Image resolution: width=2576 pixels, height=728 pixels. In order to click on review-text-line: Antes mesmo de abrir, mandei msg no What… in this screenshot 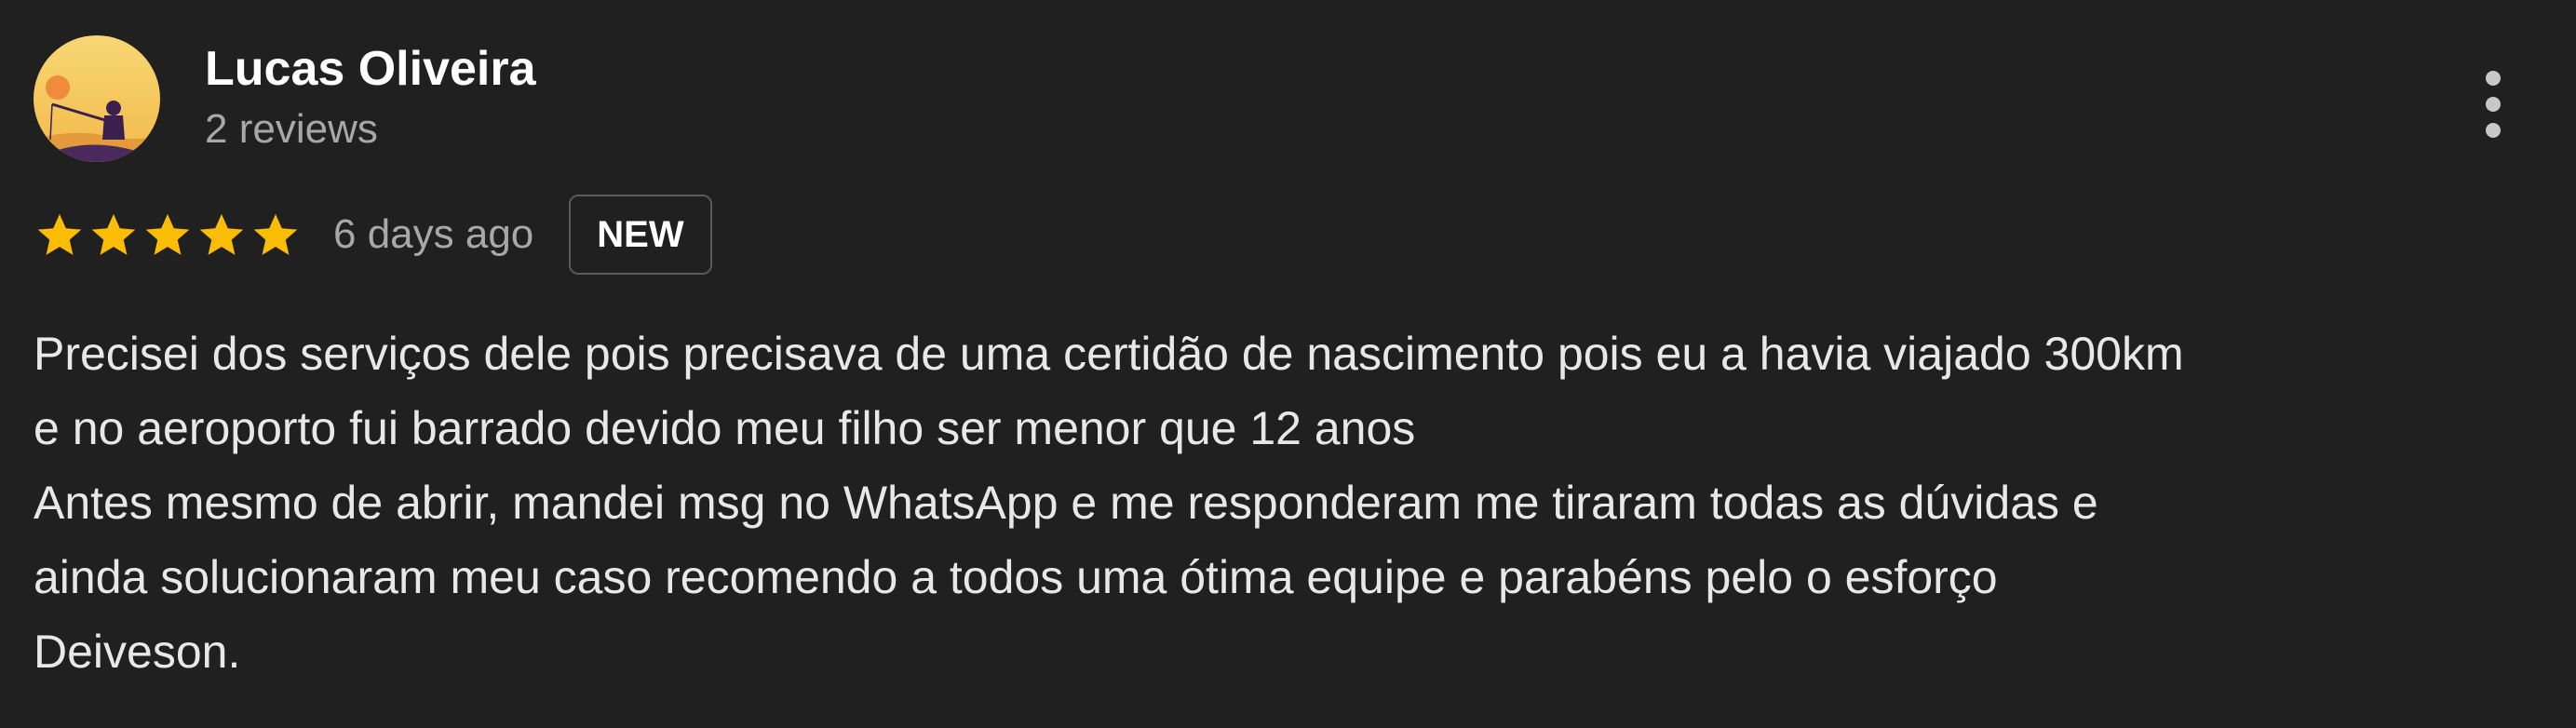, I will do `click(1066, 503)`.